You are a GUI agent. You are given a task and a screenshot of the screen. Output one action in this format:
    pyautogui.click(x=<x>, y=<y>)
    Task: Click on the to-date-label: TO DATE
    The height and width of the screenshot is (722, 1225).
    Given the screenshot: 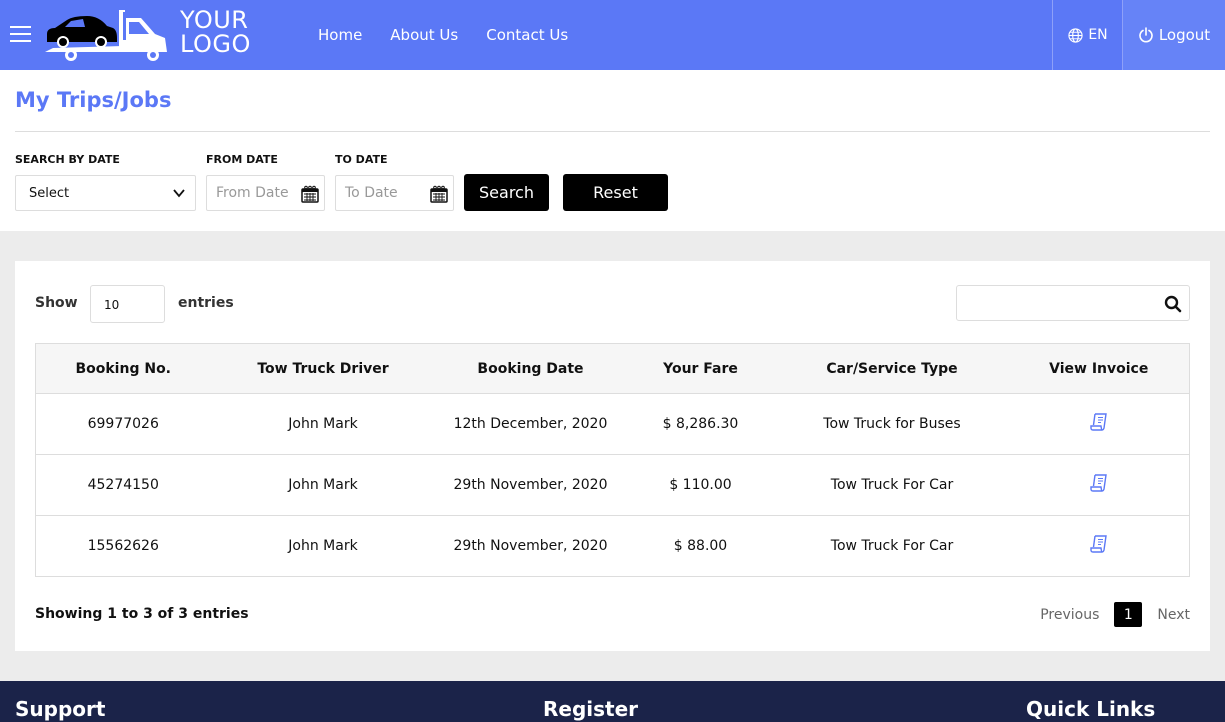 What is the action you would take?
    pyautogui.click(x=361, y=159)
    